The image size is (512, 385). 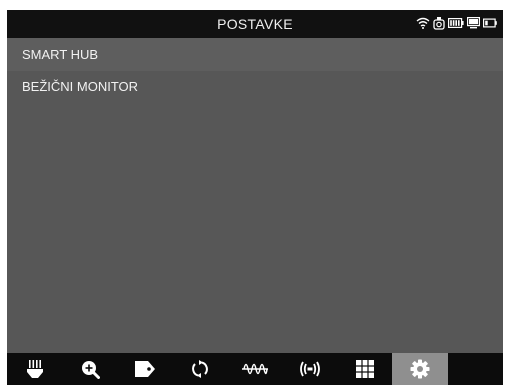 I want to click on settings-button, so click(x=420, y=369).